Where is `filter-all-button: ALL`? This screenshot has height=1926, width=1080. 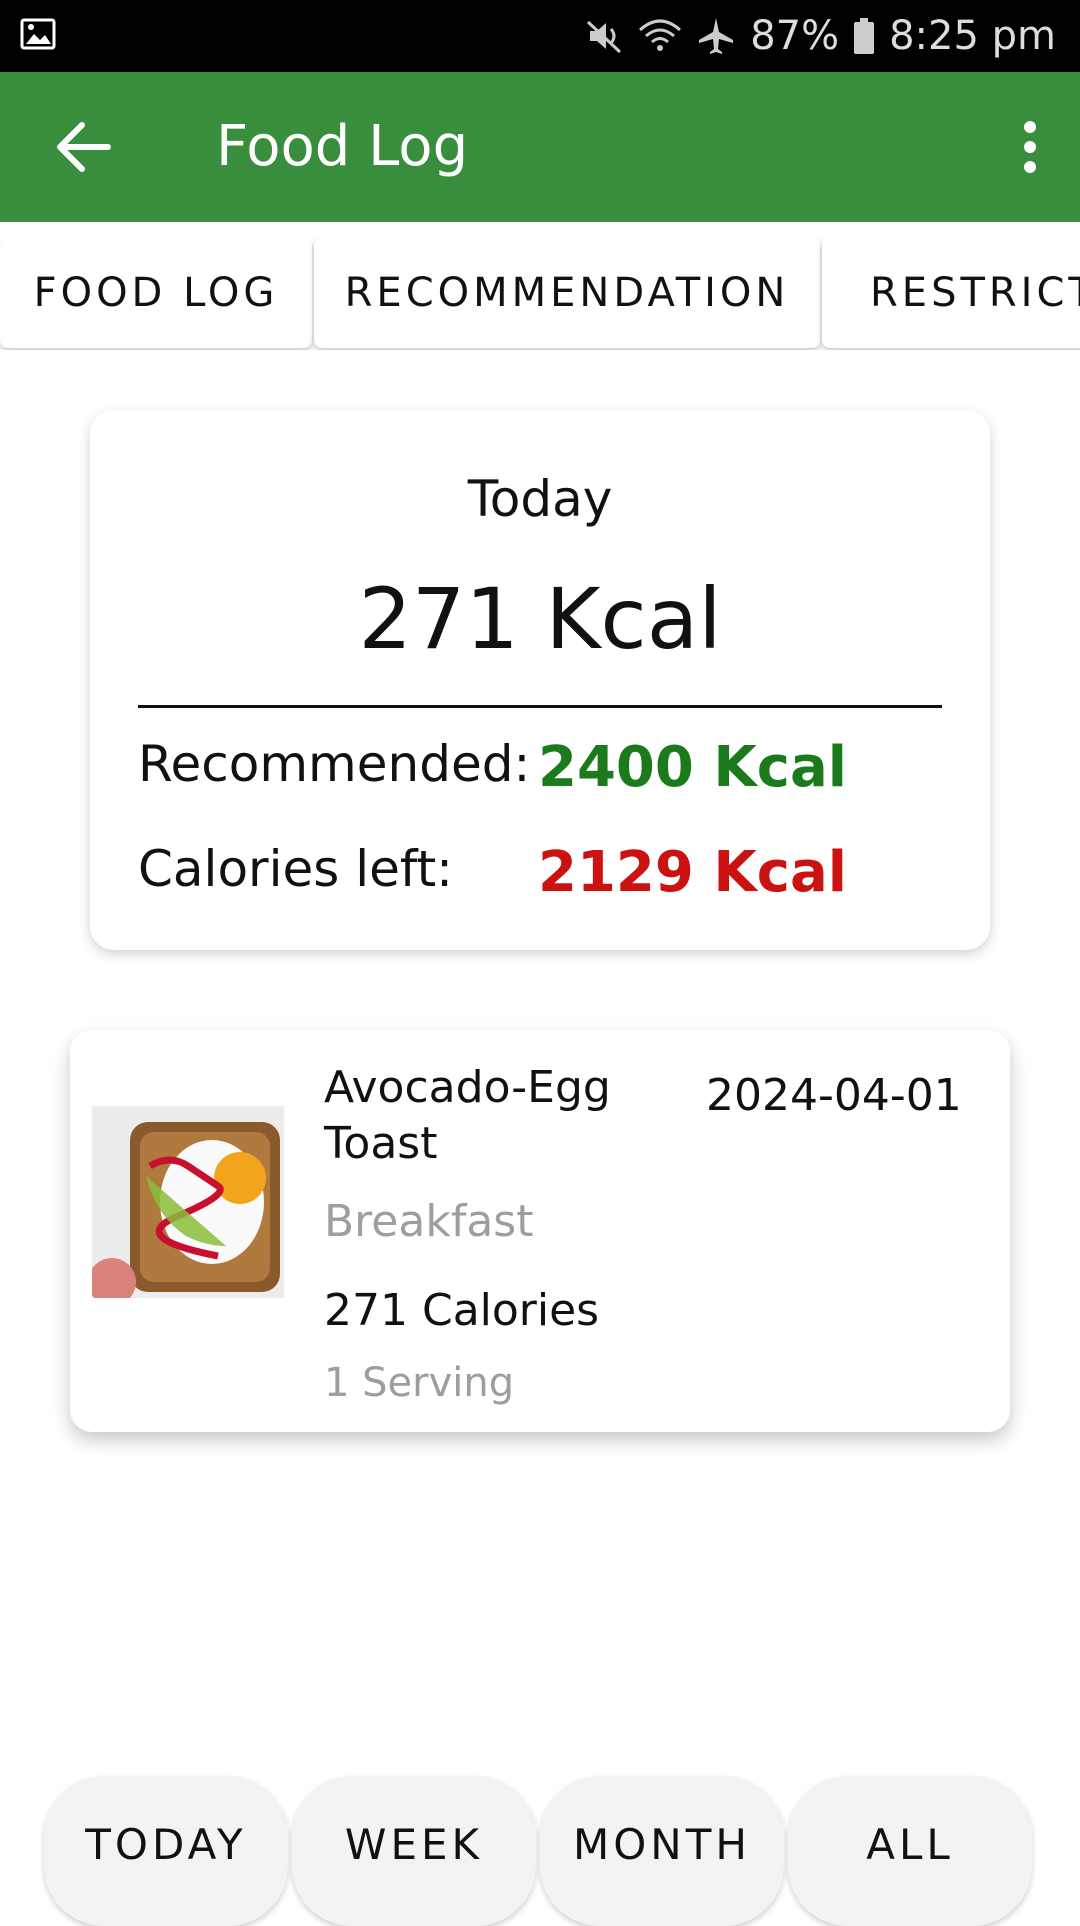 filter-all-button: ALL is located at coordinates (910, 1851).